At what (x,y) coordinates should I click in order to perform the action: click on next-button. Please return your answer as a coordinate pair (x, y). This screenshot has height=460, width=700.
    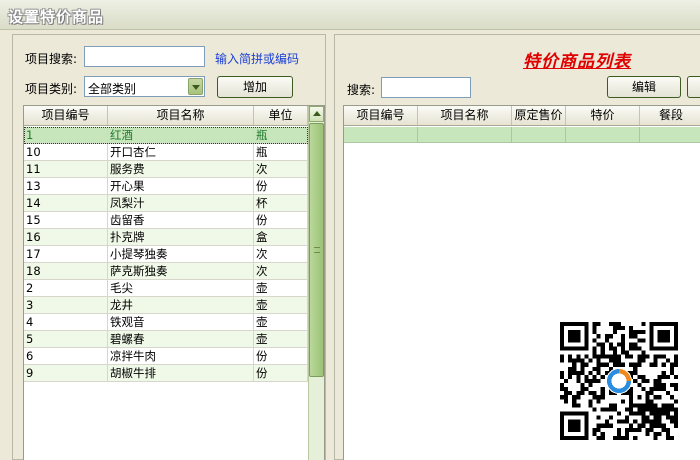
    Looking at the image, I should click on (693, 87).